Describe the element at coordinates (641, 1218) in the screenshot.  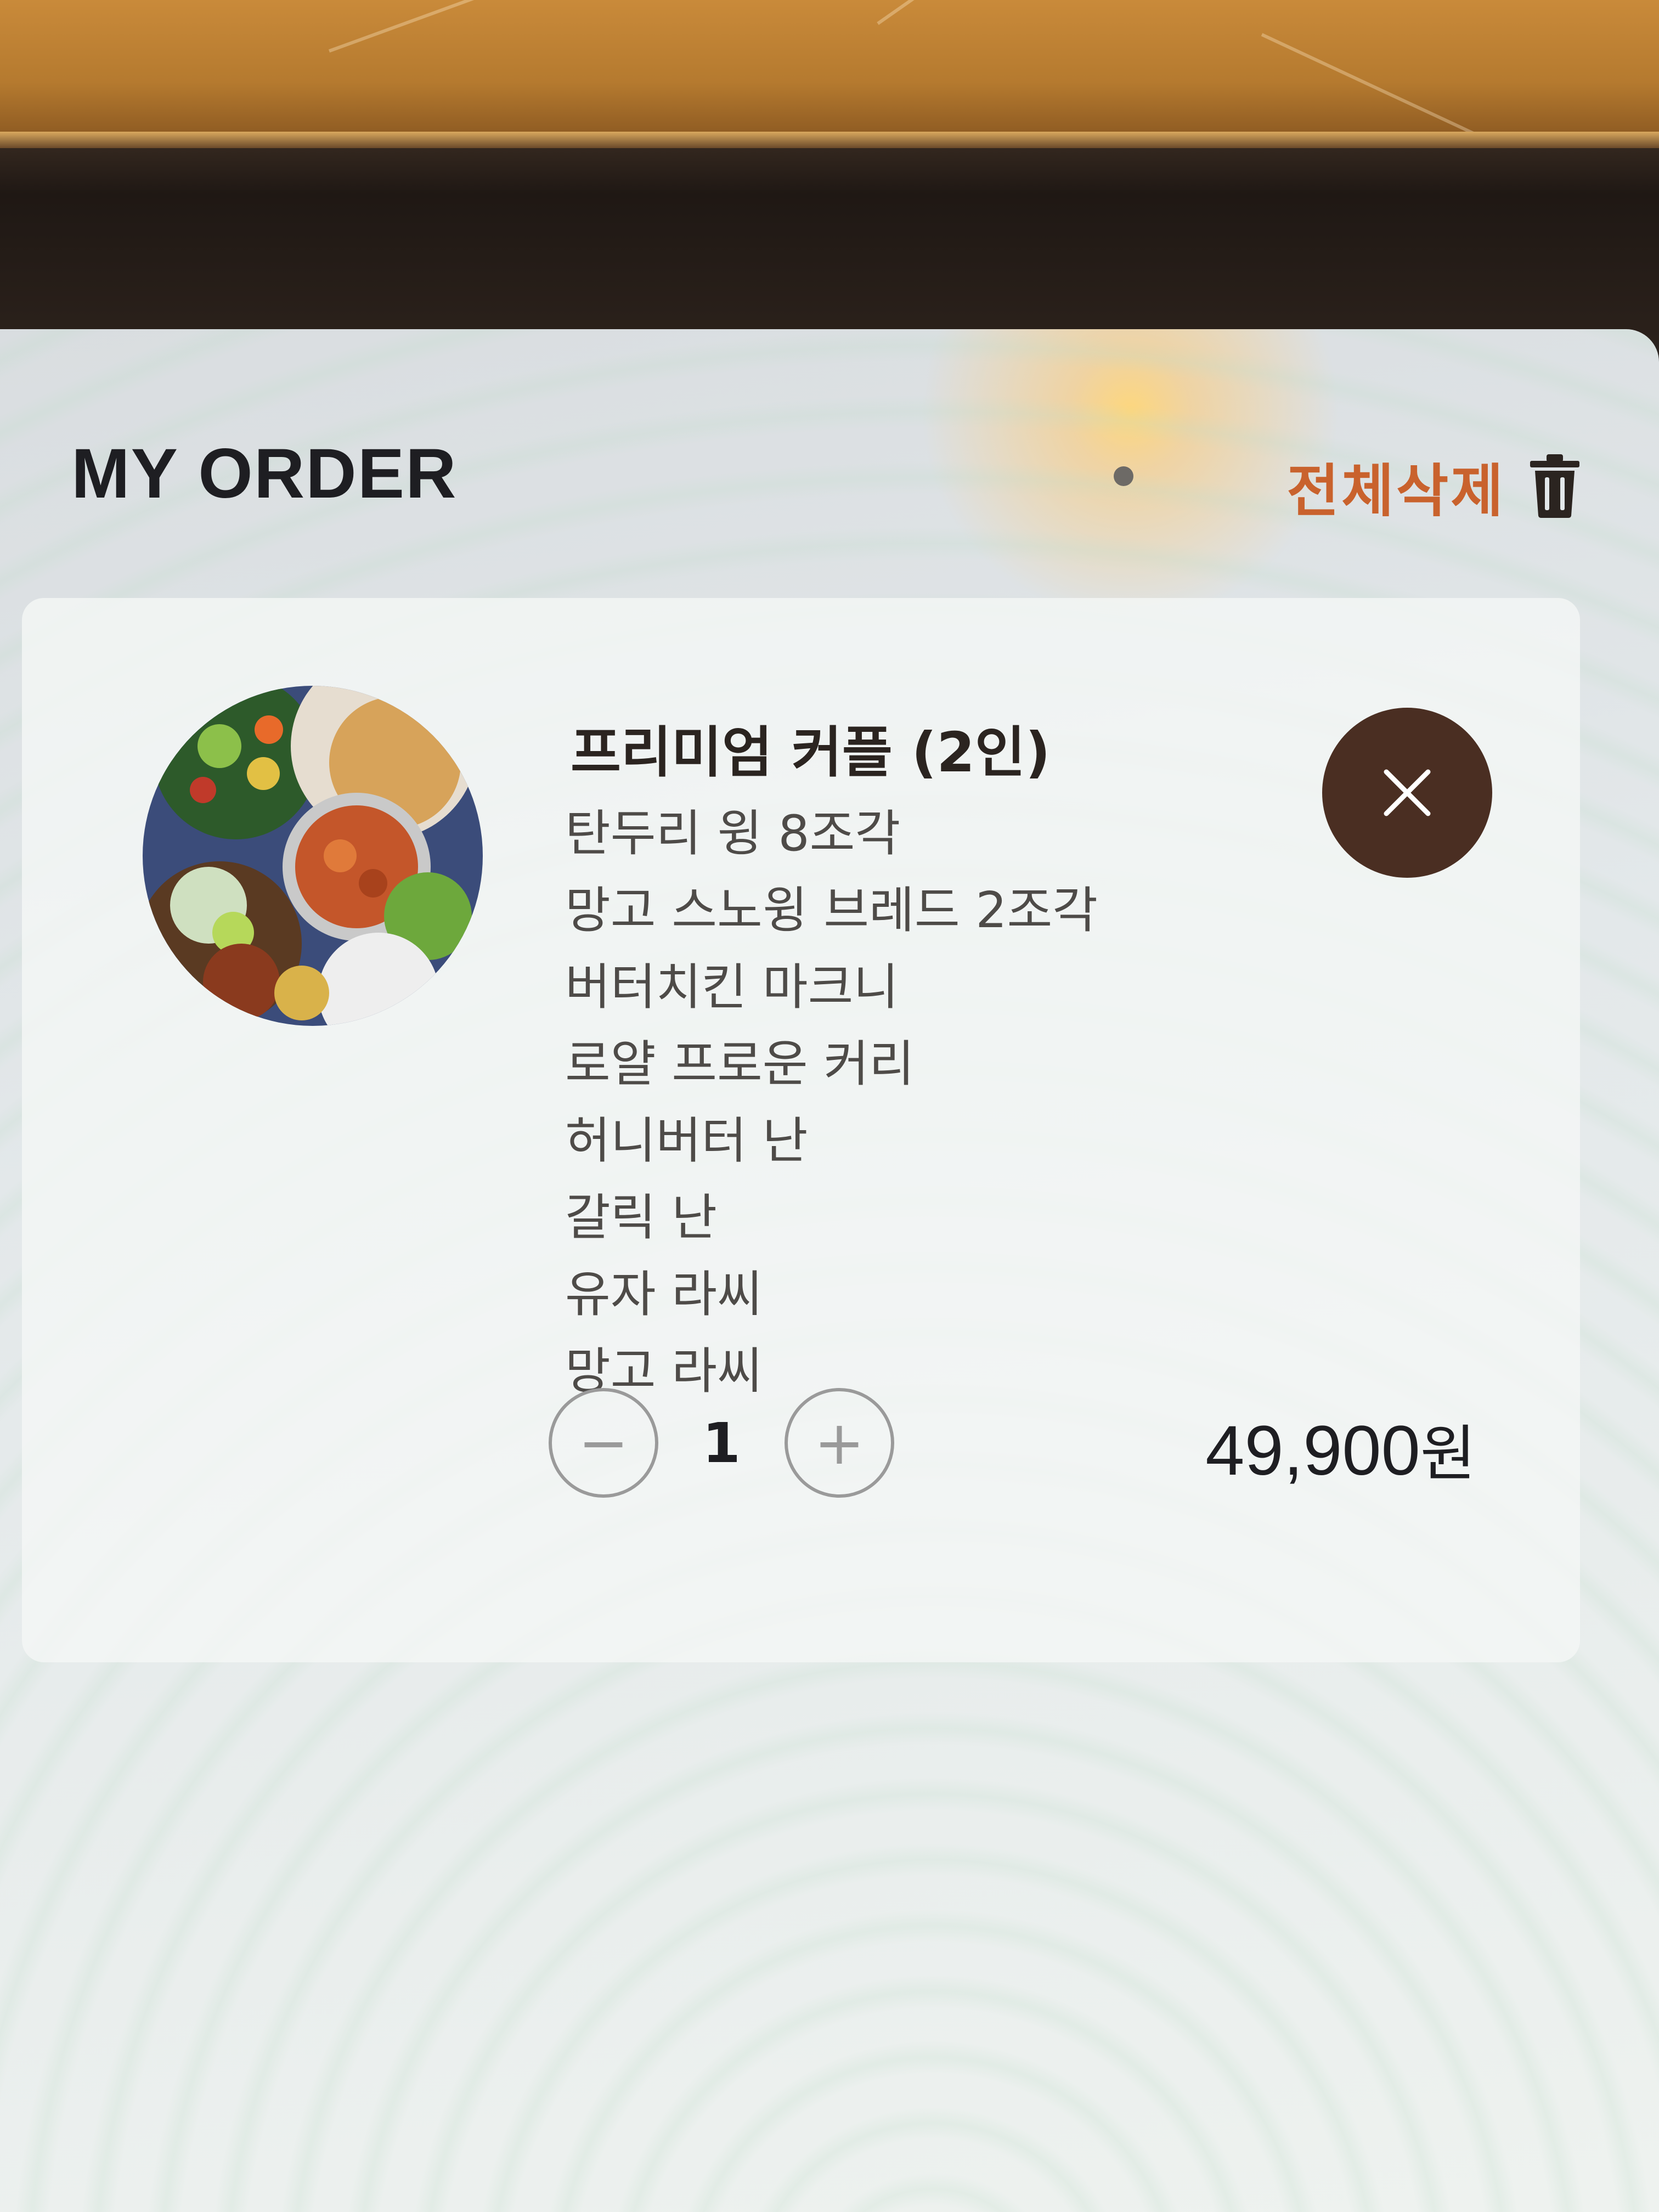
I see `component-item: 갈릭 난` at that location.